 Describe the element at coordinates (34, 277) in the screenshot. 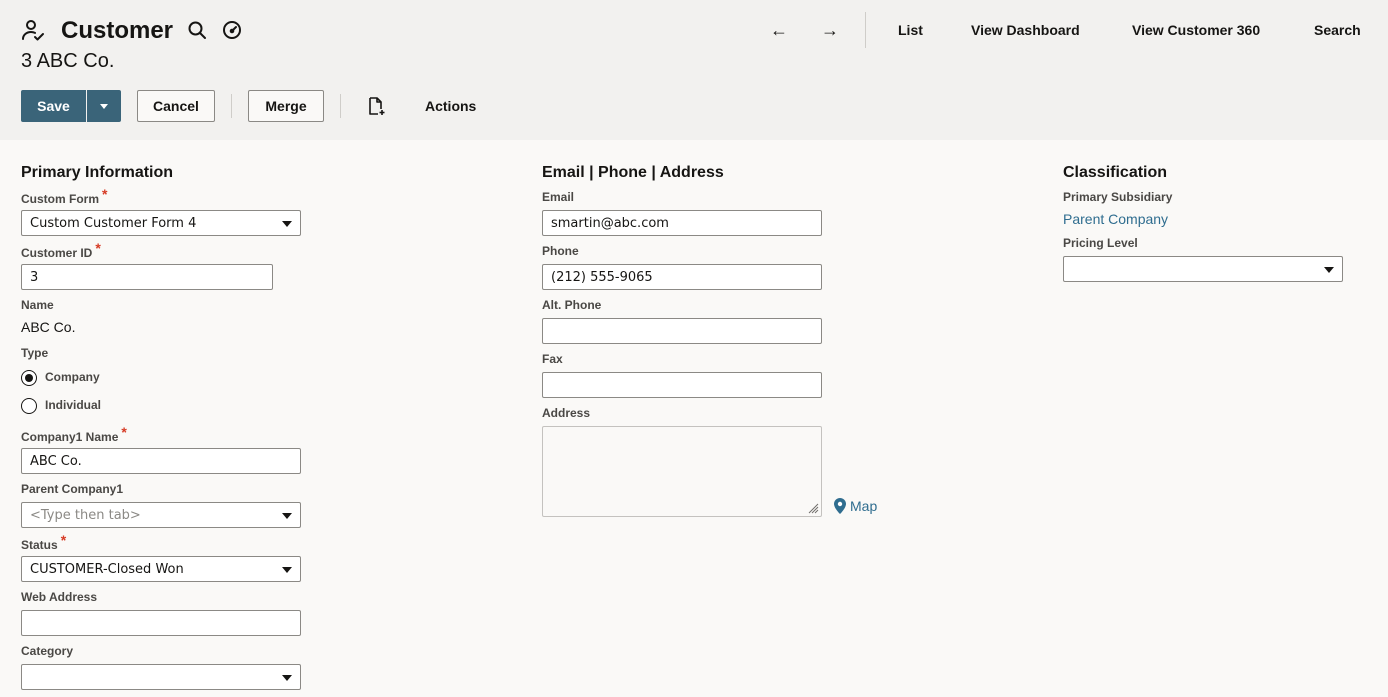

I see `customer-id-value: 3` at that location.